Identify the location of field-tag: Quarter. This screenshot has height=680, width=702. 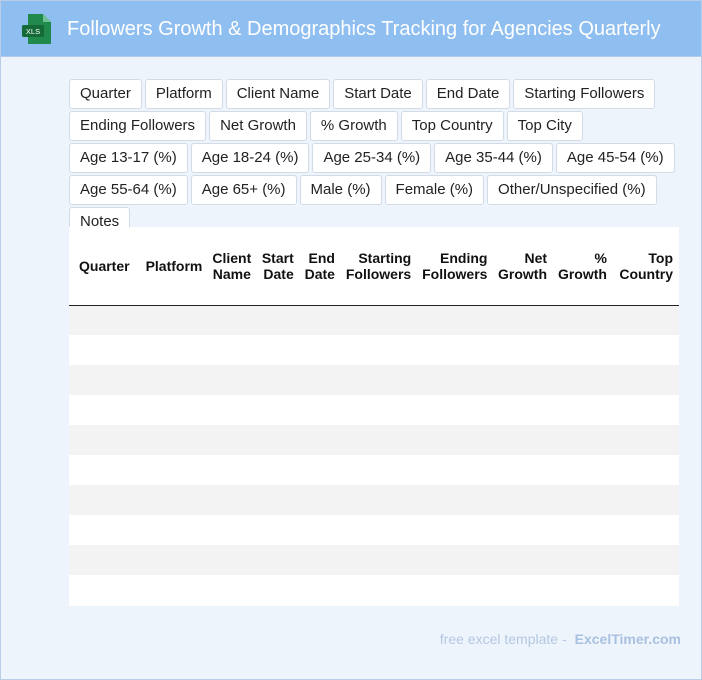
(105, 94).